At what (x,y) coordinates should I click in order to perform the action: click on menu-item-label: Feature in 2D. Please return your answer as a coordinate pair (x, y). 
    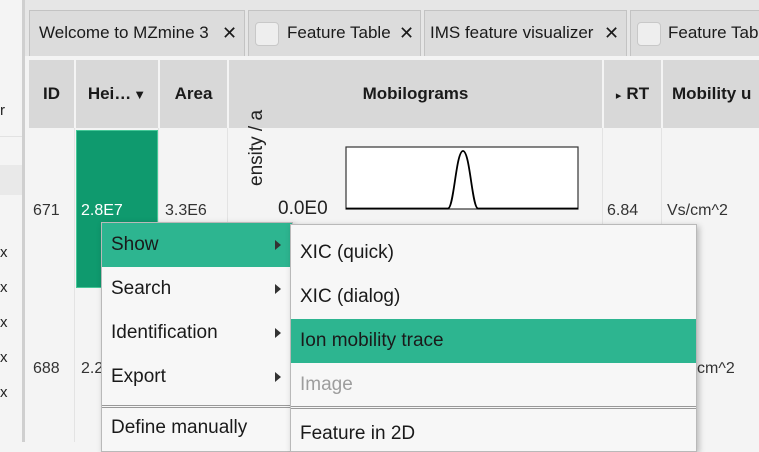
    Looking at the image, I should click on (358, 433).